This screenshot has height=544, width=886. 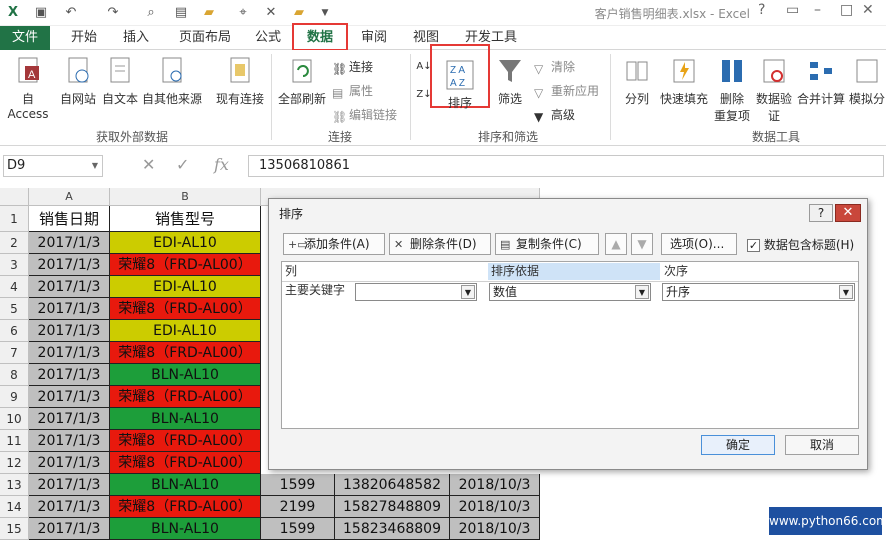 I want to click on help-icon: ?, so click(x=761, y=10).